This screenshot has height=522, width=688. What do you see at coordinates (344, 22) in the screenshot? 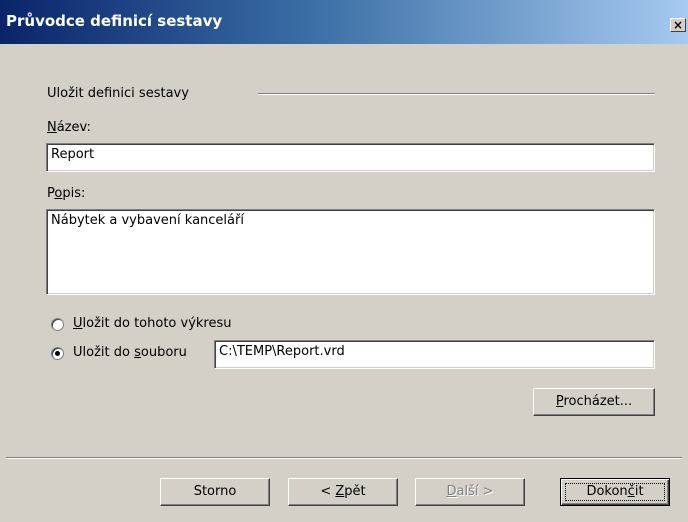
I see `title-bar: Průvodce definicí sestavy ×` at bounding box center [344, 22].